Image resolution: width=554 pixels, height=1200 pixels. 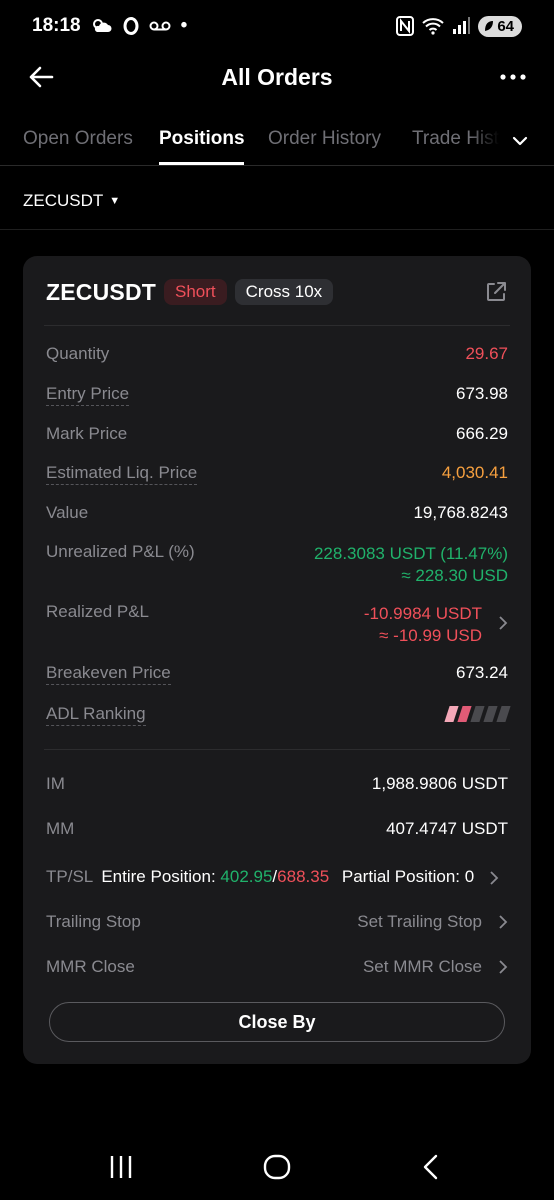 What do you see at coordinates (422, 613) in the screenshot?
I see `realized-pnl-usdt: -10.9984 USDT` at bounding box center [422, 613].